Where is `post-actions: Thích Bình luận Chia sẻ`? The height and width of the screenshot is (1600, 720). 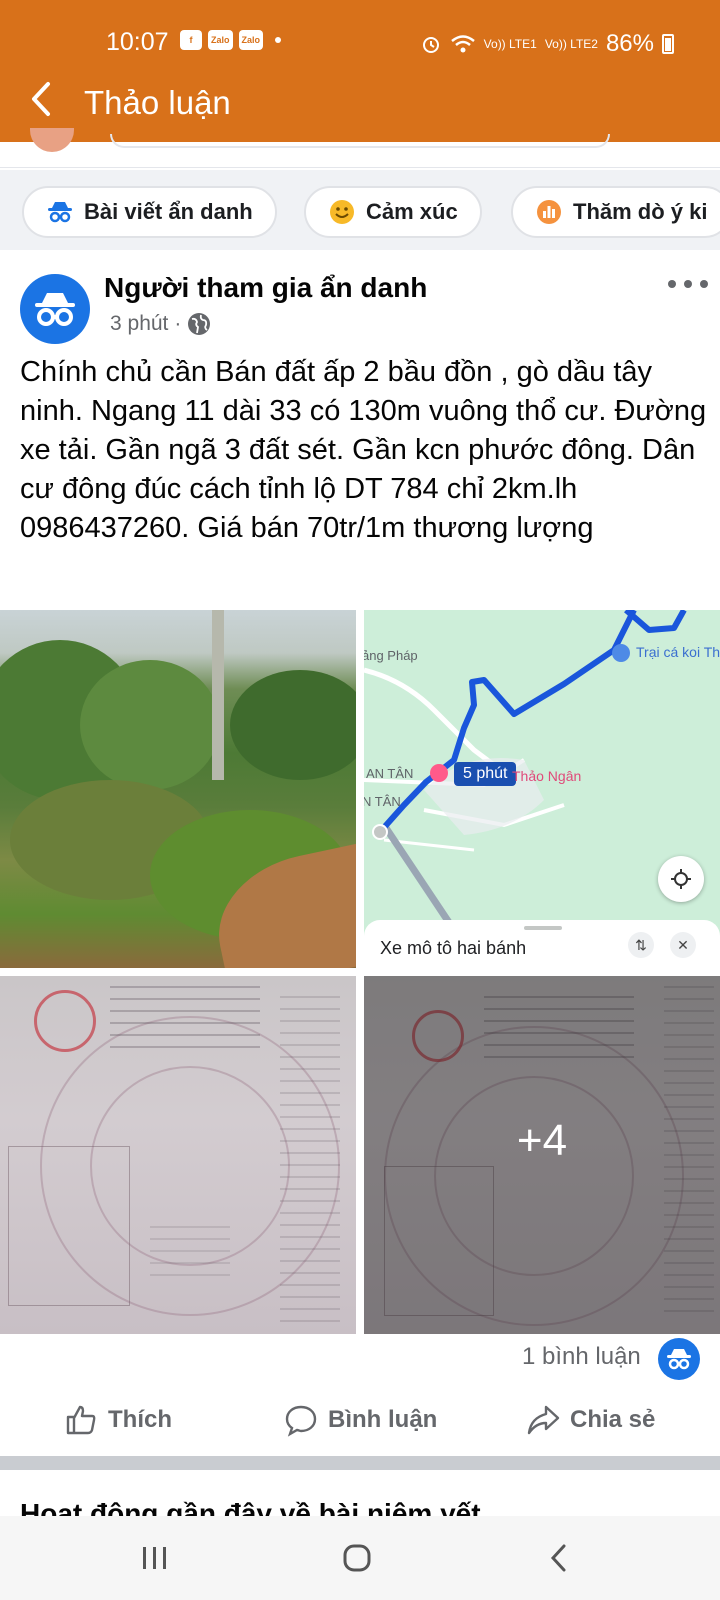
post-actions: Thích Bình luận Chia sẻ is located at coordinates (360, 1420).